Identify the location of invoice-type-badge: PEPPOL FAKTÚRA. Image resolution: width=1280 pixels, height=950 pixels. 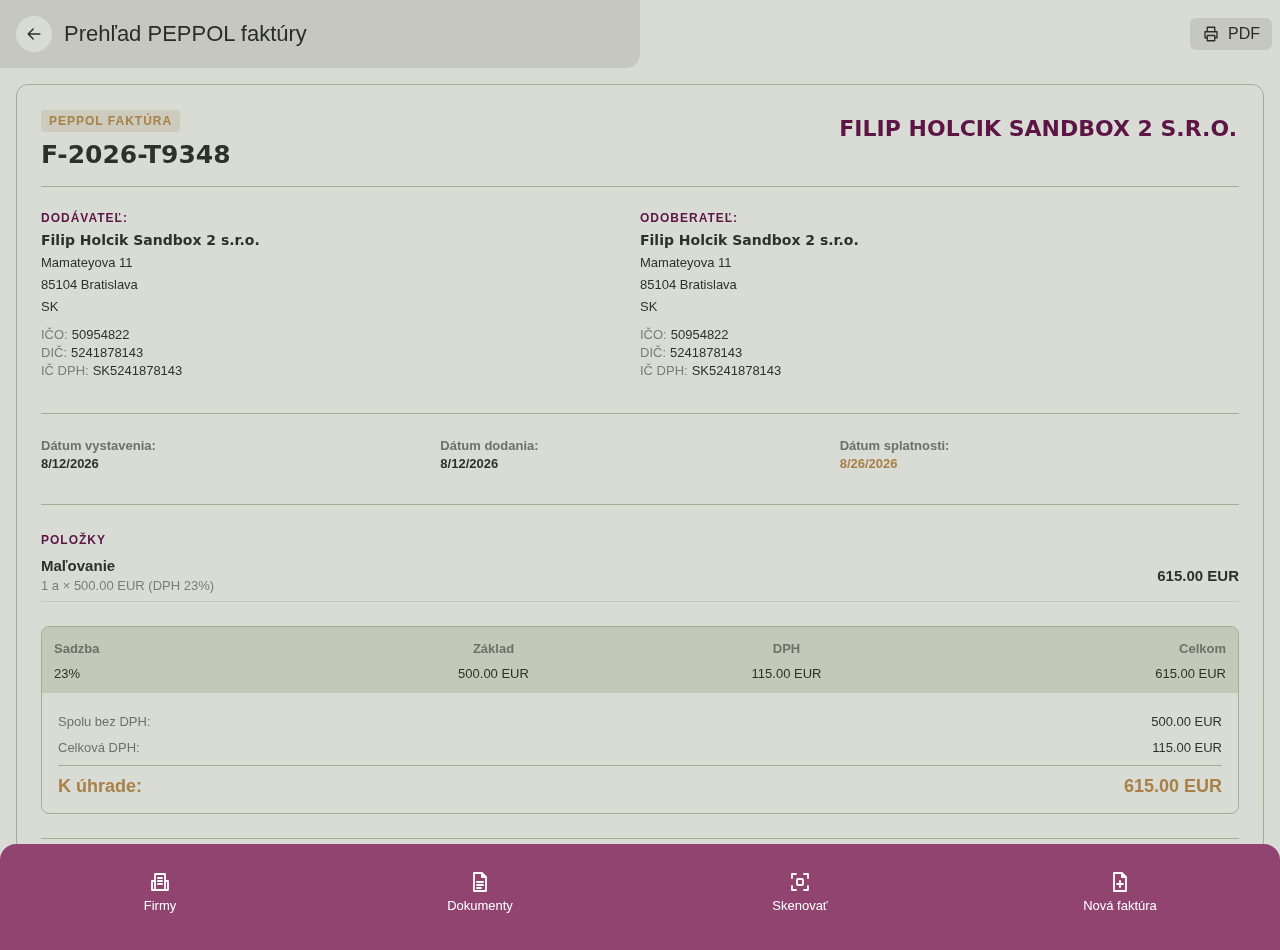
(111, 121).